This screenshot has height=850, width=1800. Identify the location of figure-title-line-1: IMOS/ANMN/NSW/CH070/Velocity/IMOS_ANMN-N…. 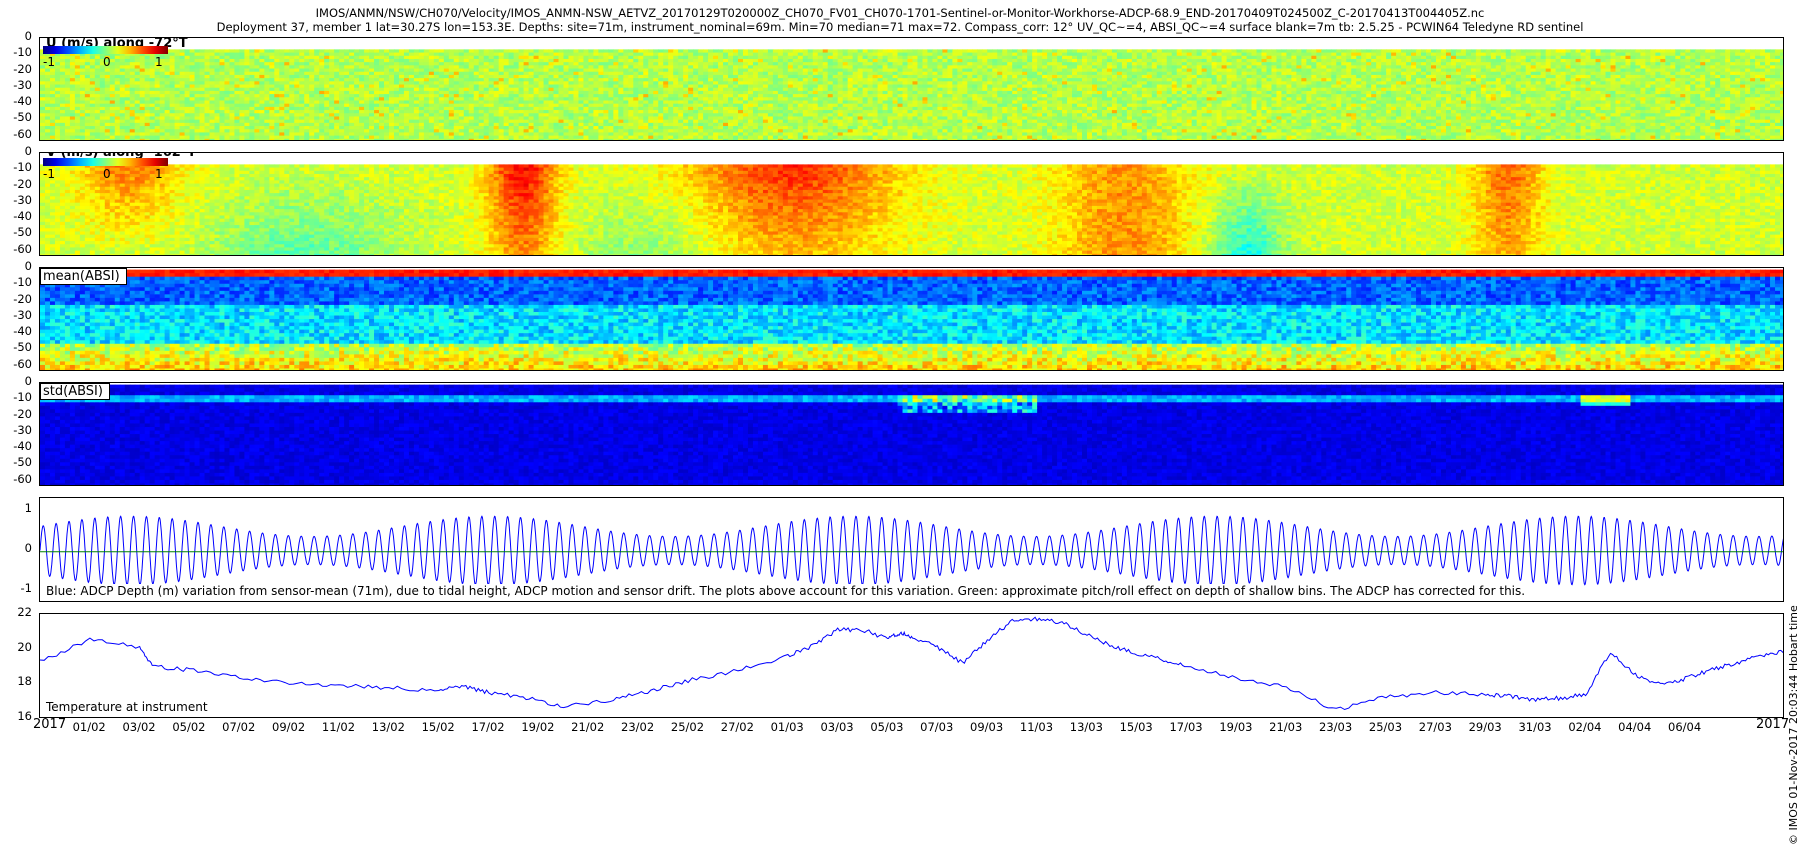
(900, 13).